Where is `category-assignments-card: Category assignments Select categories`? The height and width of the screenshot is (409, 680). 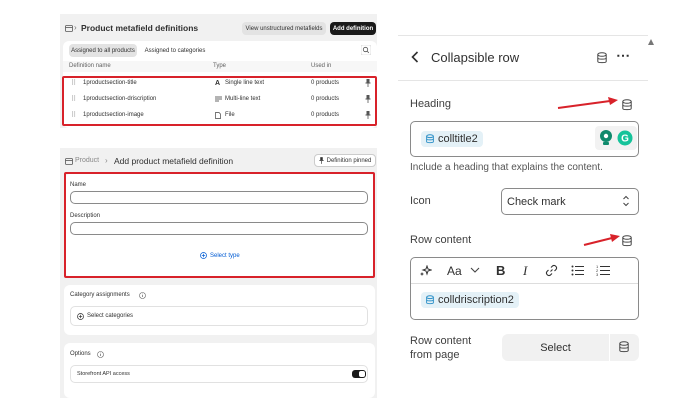
category-assignments-card: Category assignments Select categories is located at coordinates (219, 310).